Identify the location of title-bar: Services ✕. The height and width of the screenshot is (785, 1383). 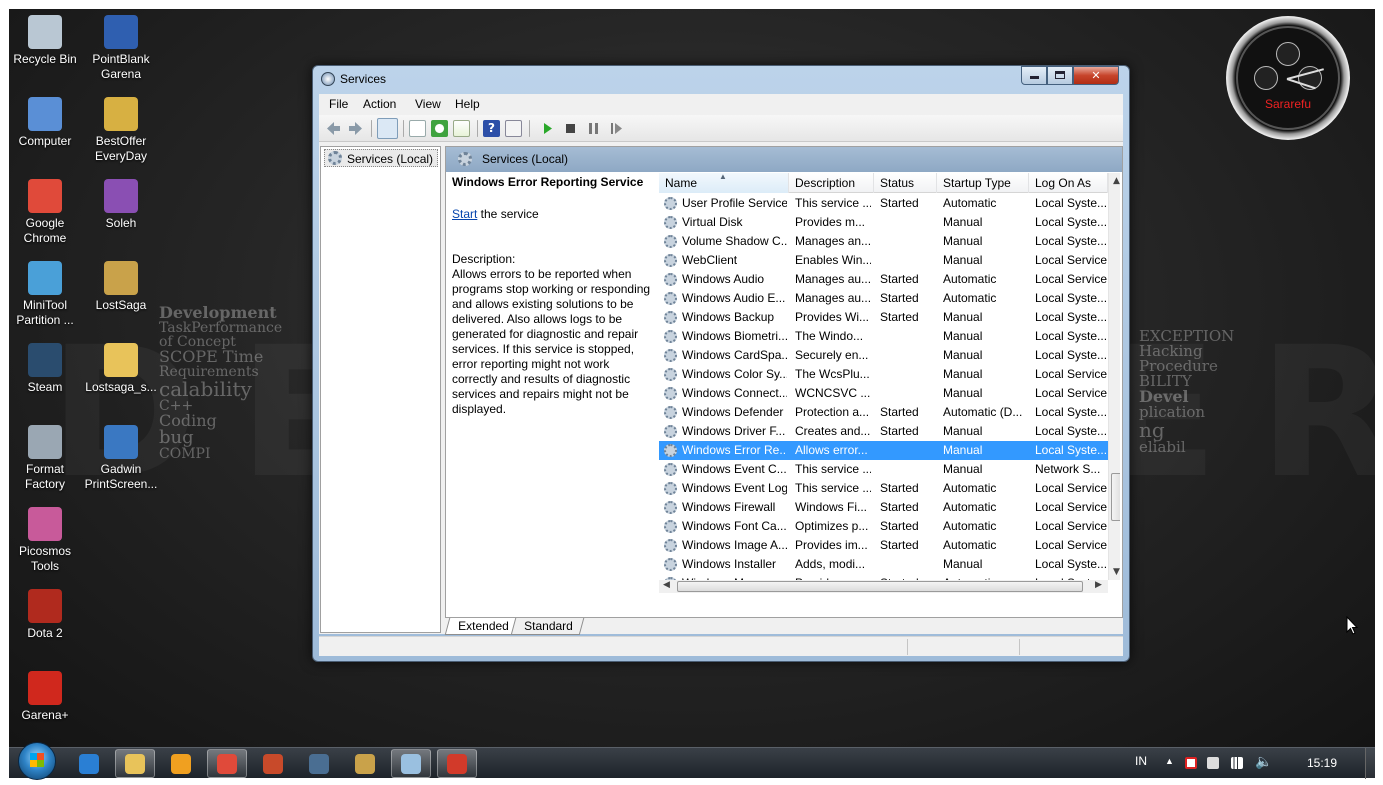
(721, 79).